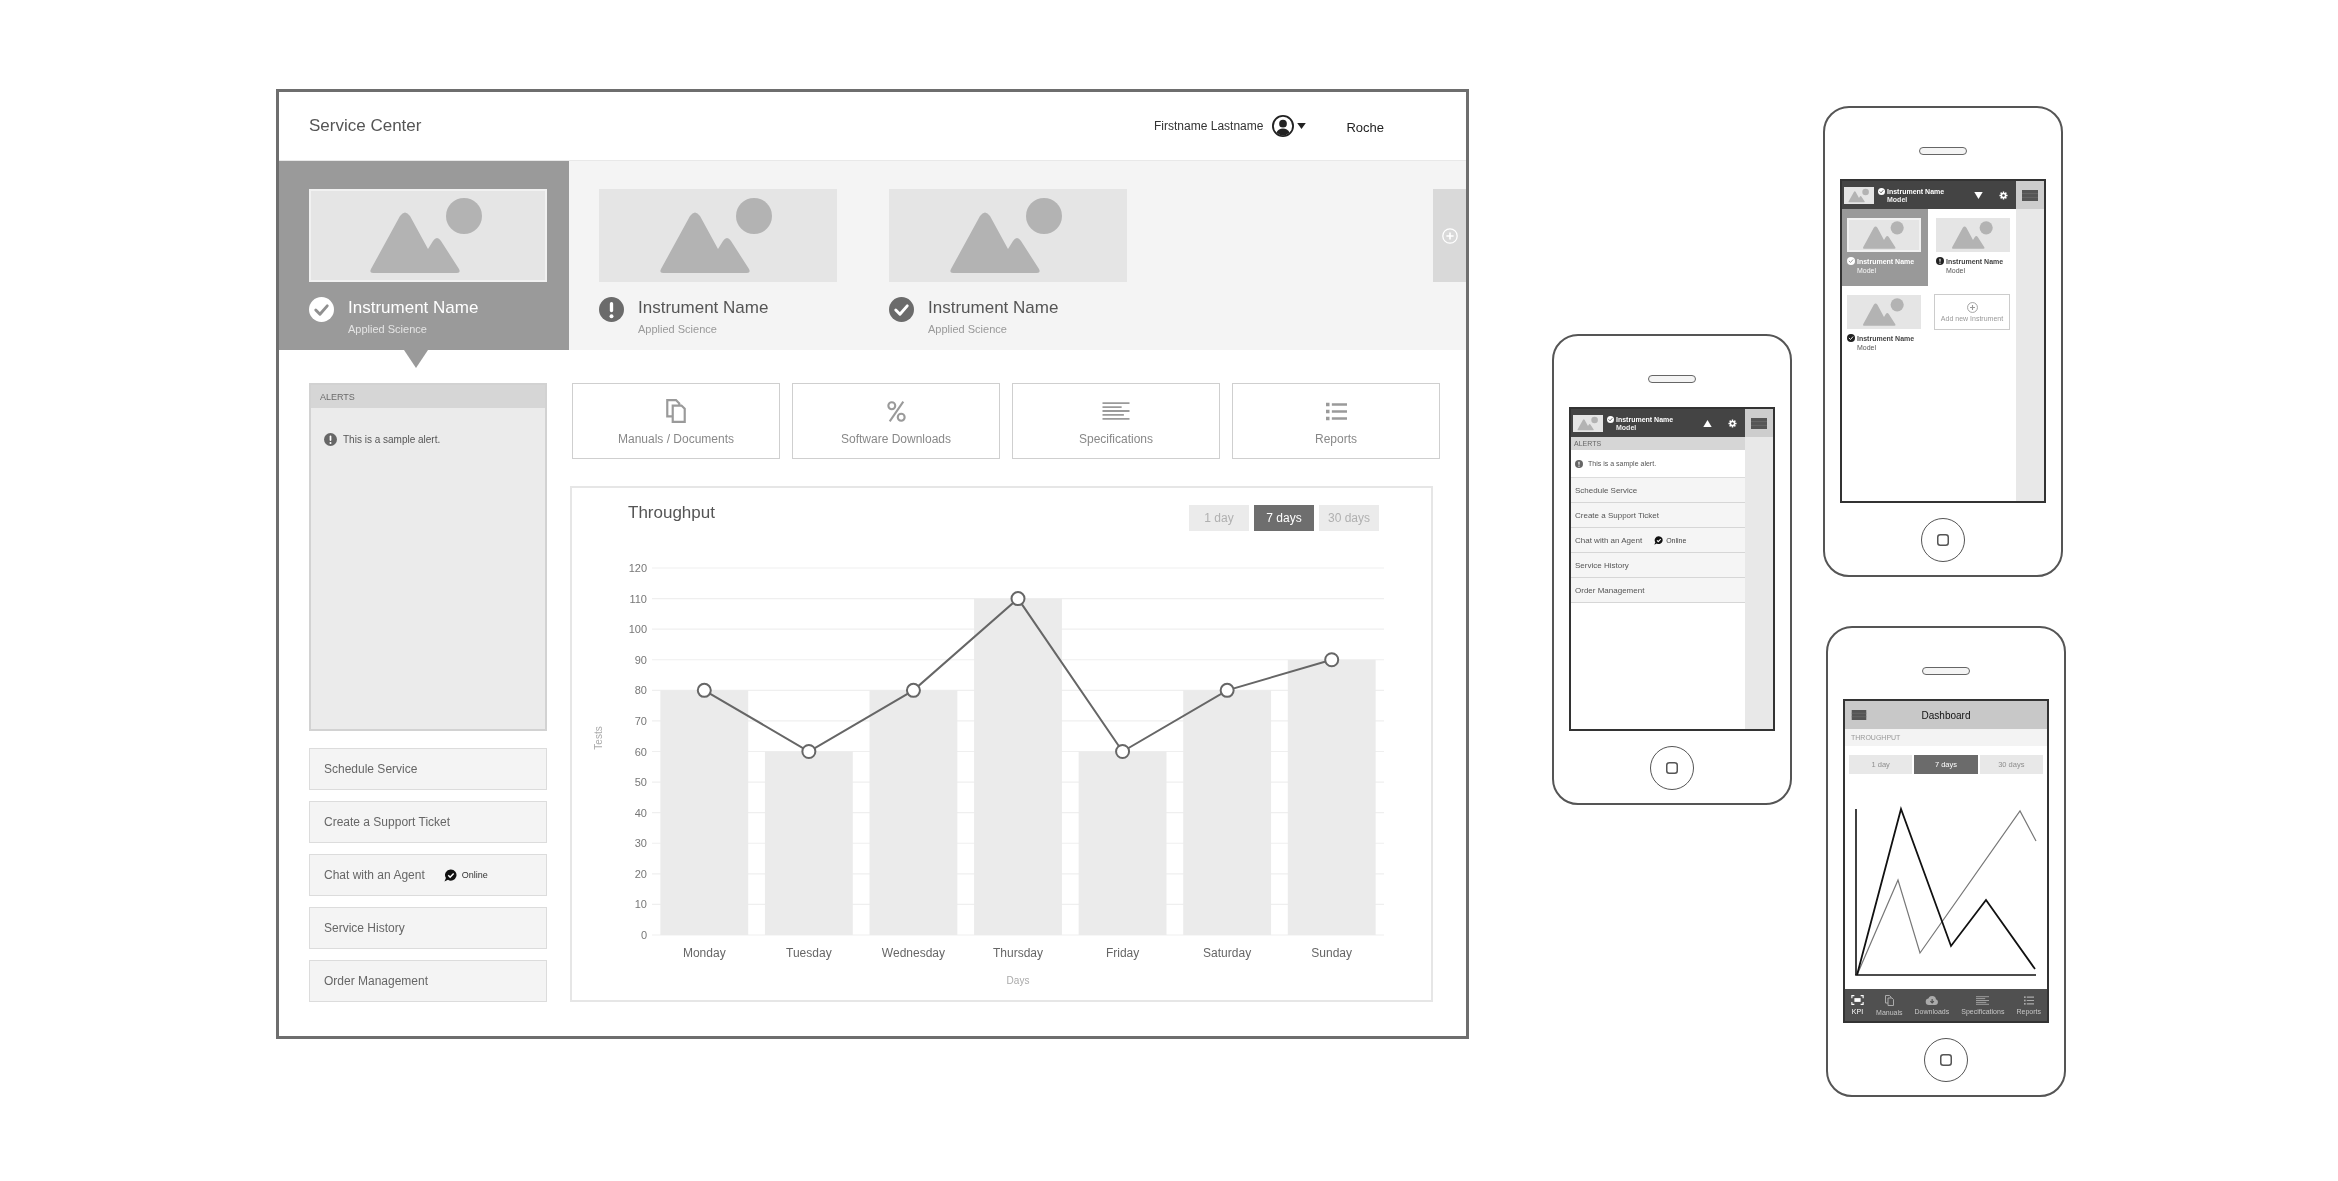 The height and width of the screenshot is (1181, 2338). I want to click on axis-tick-label: 50, so click(640, 782).